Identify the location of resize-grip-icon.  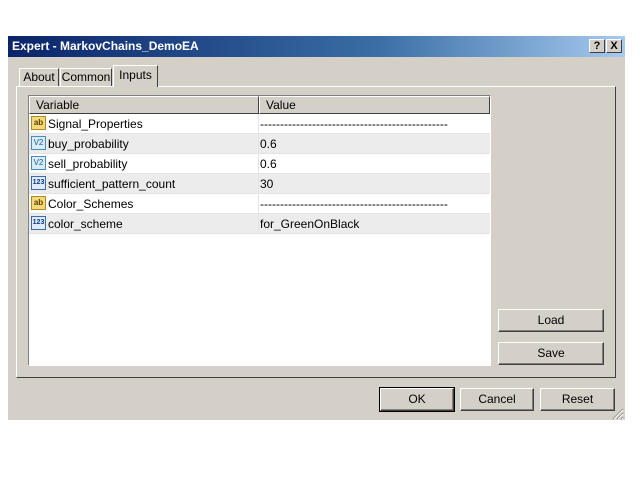
(618, 414).